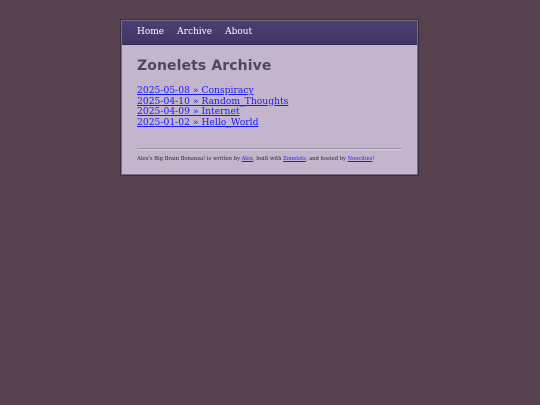 This screenshot has height=405, width=540. I want to click on post-title: Hello_World, so click(230, 122).